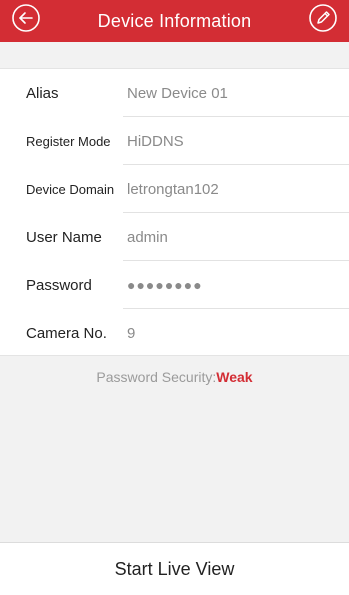  Describe the element at coordinates (174, 237) in the screenshot. I see `field-row-user-name: User Name admin` at that location.